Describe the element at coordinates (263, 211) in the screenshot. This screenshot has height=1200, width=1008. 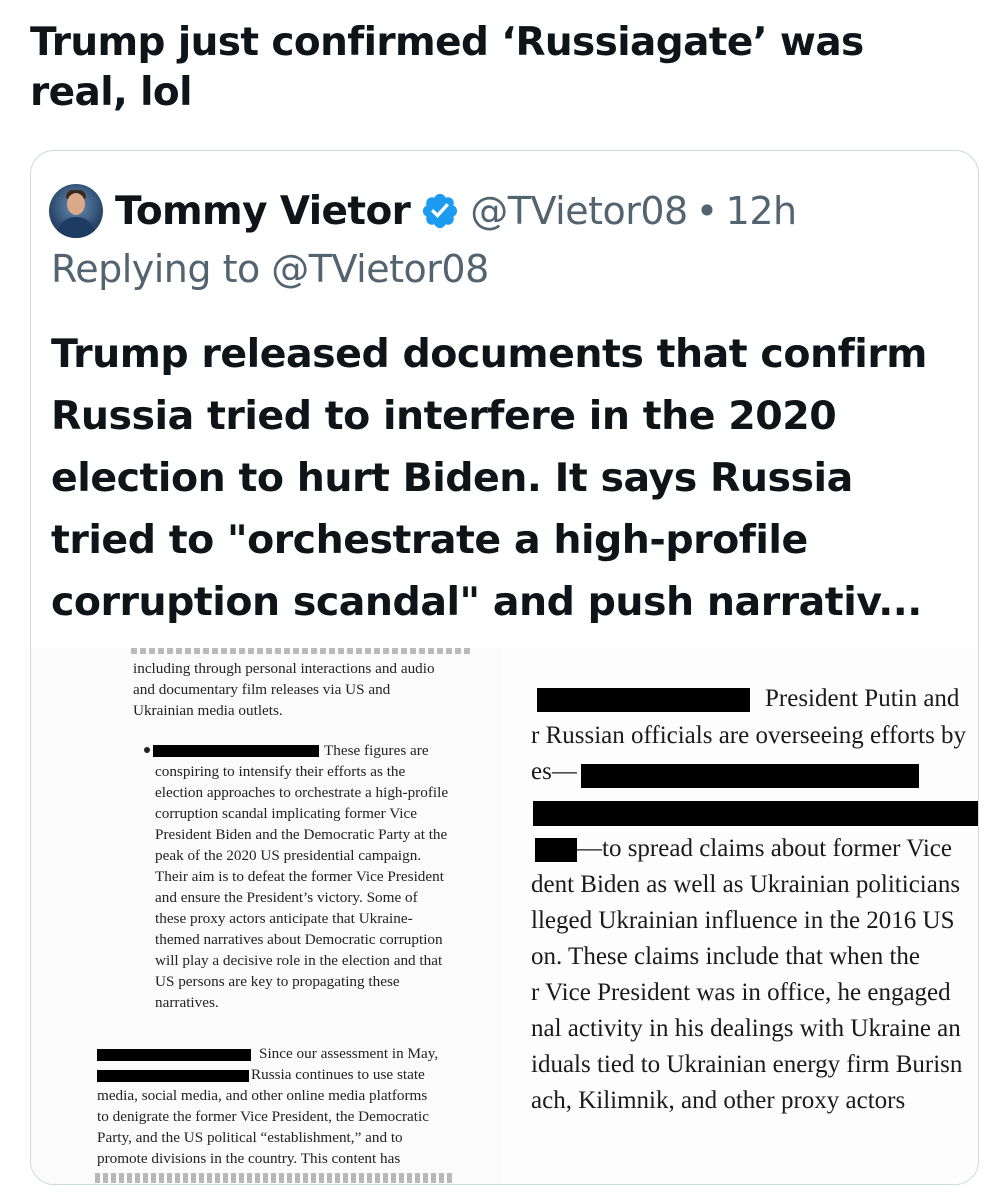
I see `author-display-name: Tommy Vietor` at that location.